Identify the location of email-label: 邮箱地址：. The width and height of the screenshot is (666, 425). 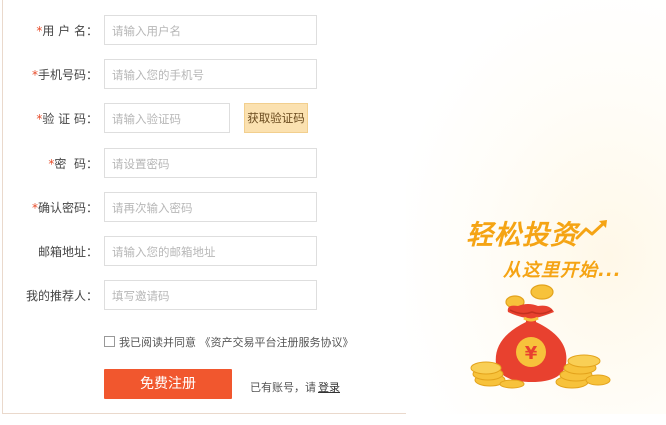
(67, 252).